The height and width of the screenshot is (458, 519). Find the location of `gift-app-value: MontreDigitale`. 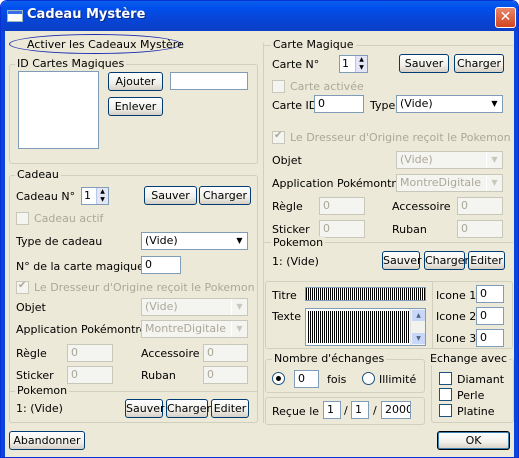

gift-app-value: MontreDigitale is located at coordinates (185, 328).